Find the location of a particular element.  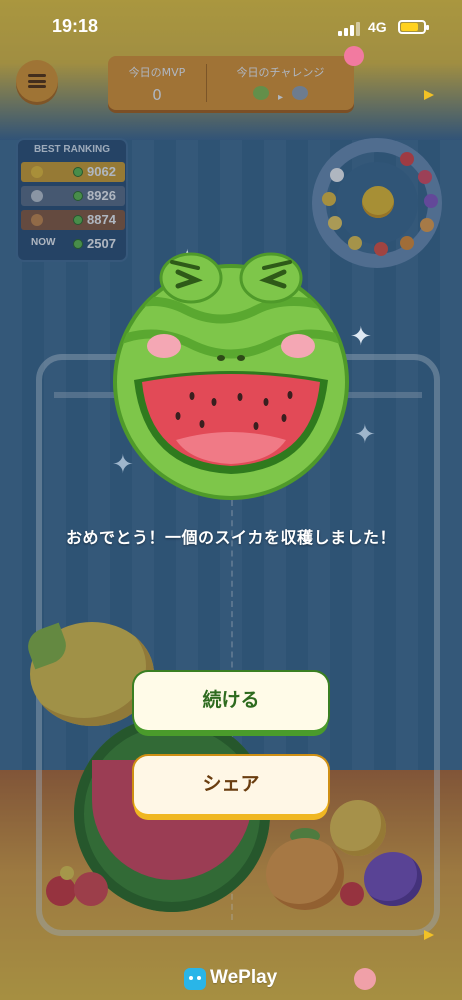

status-bar: 19:18 4G is located at coordinates (231, 31).